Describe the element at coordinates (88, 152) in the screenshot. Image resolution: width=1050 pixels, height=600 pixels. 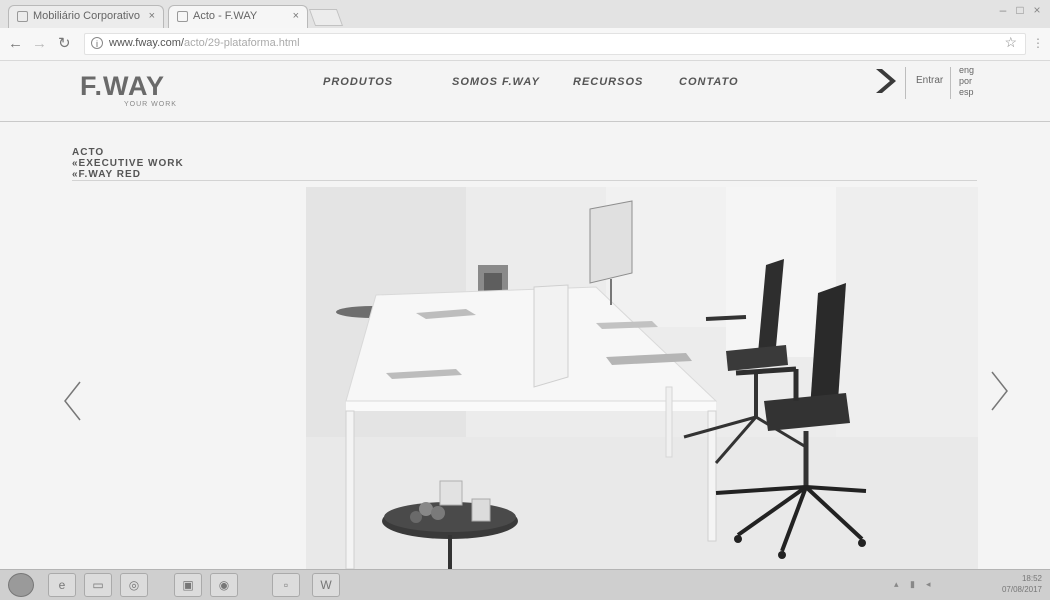
I see `breadcrumb-item: ACTO` at that location.